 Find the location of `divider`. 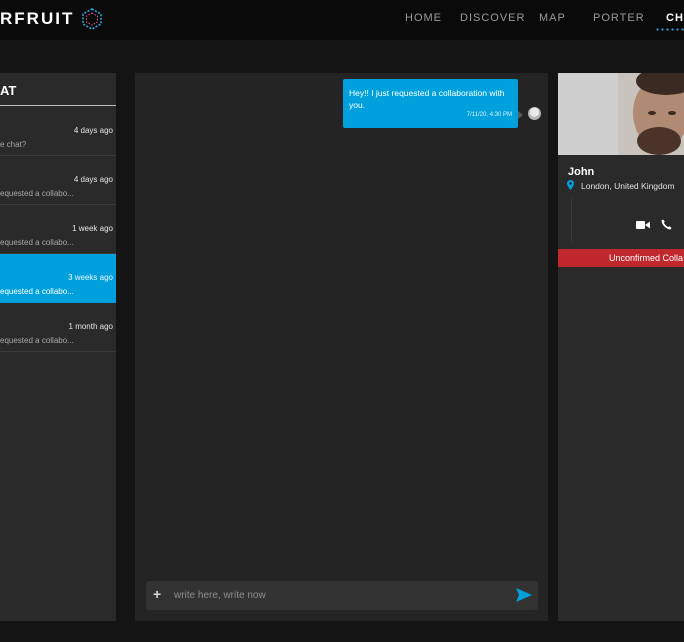

divider is located at coordinates (571, 219).